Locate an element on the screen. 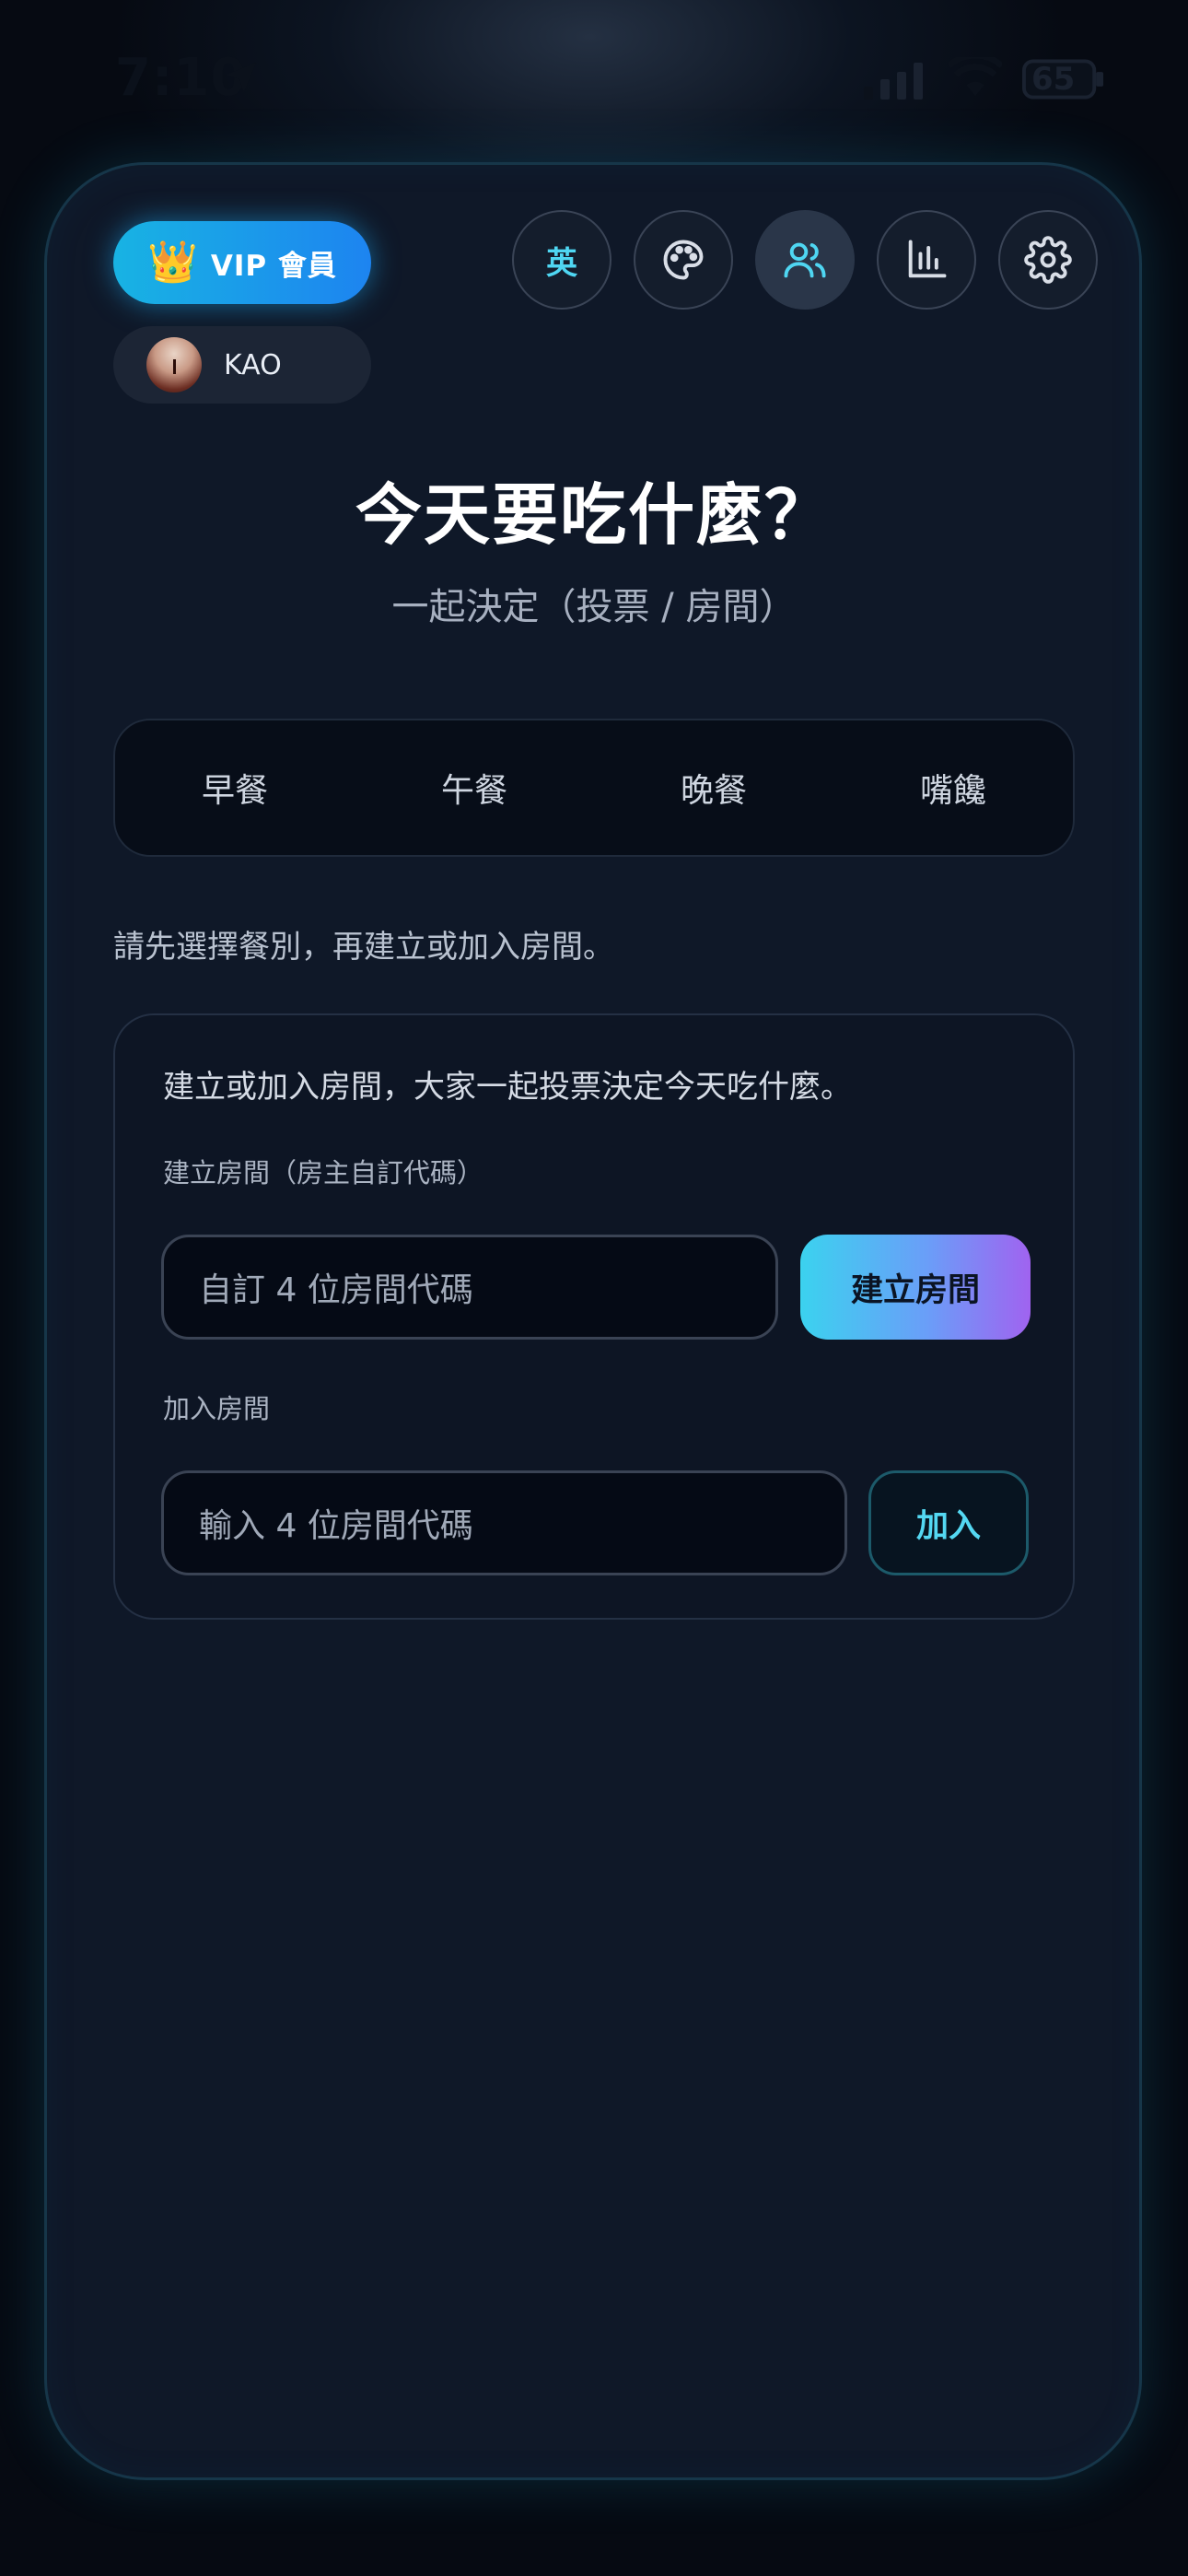 The image size is (1188, 2576). crown-icon: 👑 is located at coordinates (172, 262).